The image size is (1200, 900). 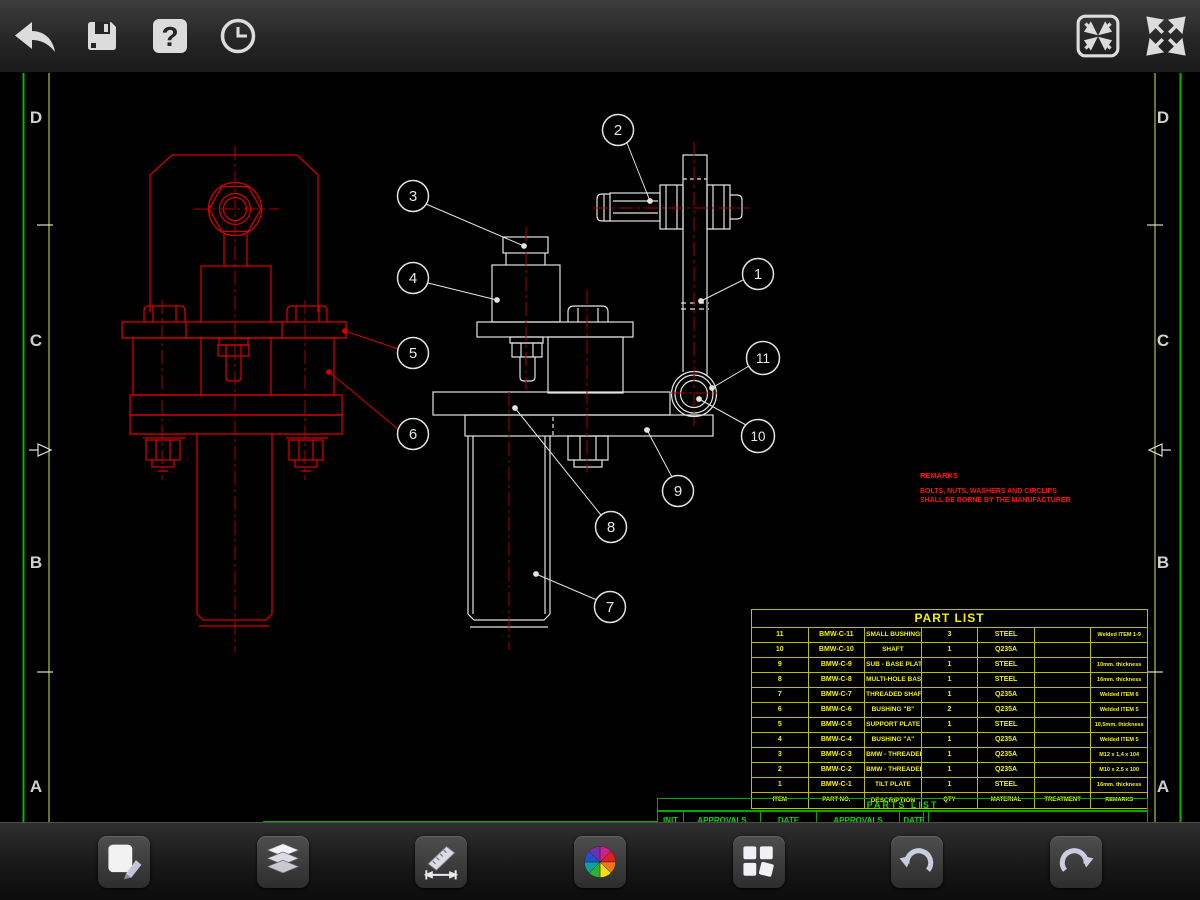 What do you see at coordinates (780, 725) in the screenshot?
I see `part-list-cell: 5` at bounding box center [780, 725].